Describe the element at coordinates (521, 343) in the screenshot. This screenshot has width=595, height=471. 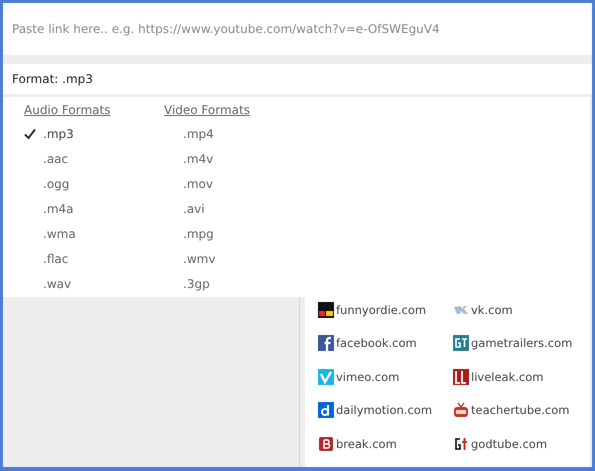
I see `site-link: gametrailers.com` at that location.